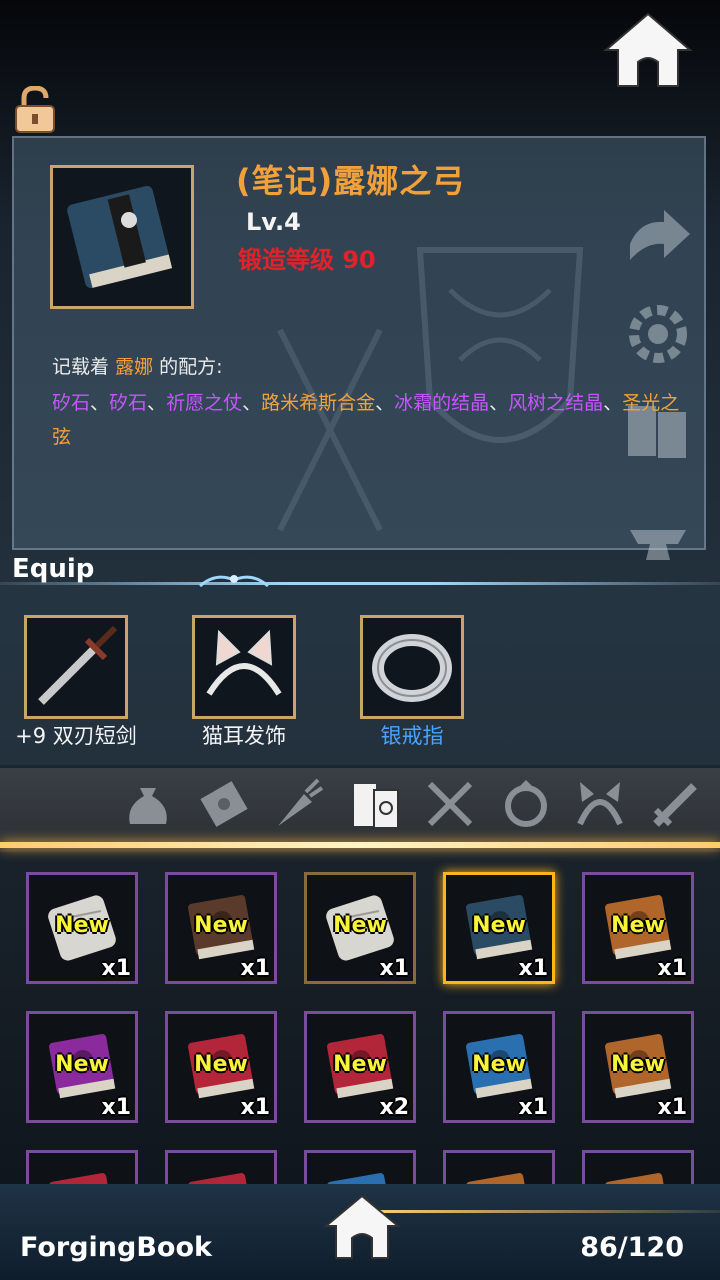 This screenshot has width=720, height=1280. Describe the element at coordinates (526, 804) in the screenshot. I see `ring-icon` at that location.